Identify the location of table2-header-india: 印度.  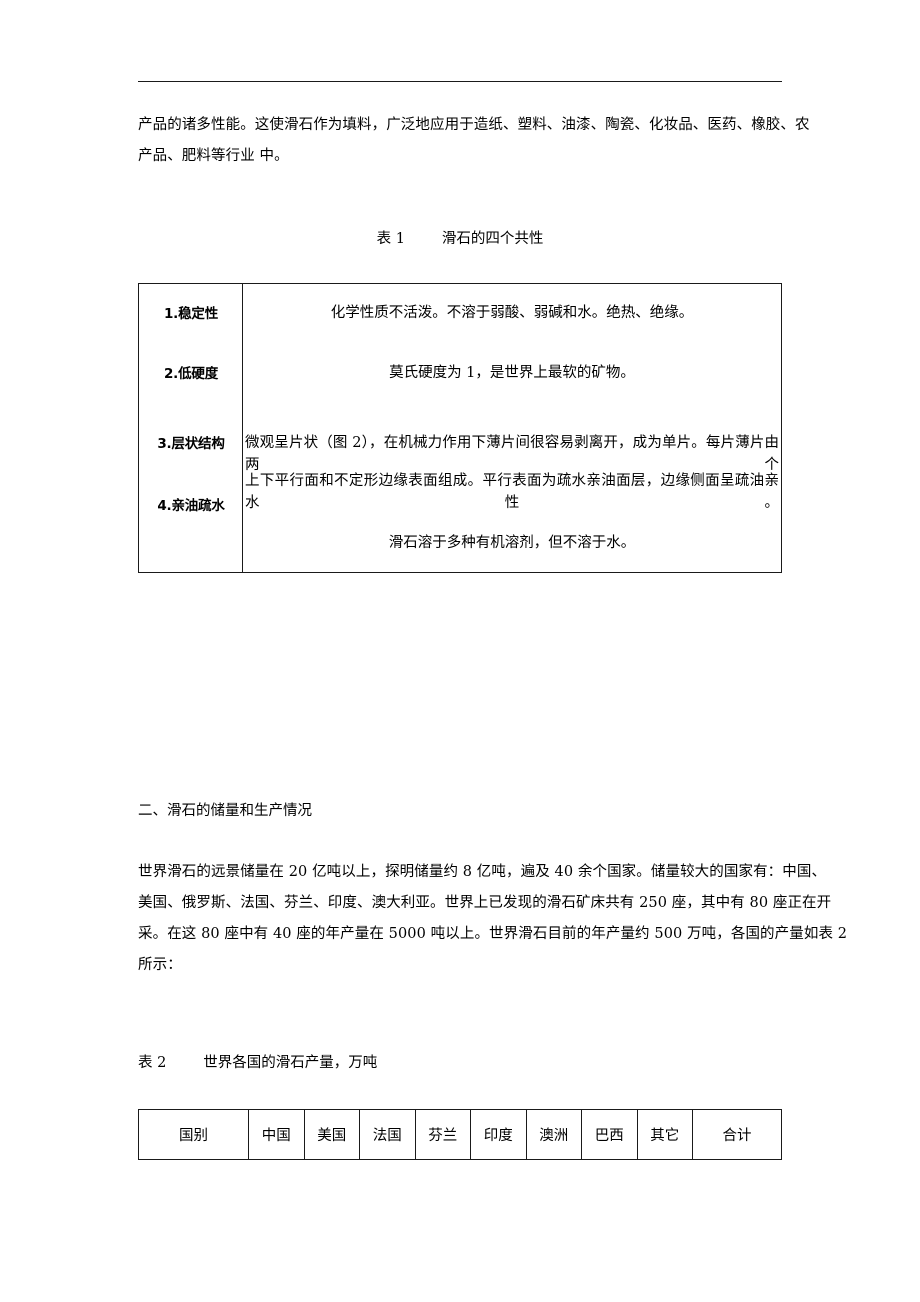
(499, 1134).